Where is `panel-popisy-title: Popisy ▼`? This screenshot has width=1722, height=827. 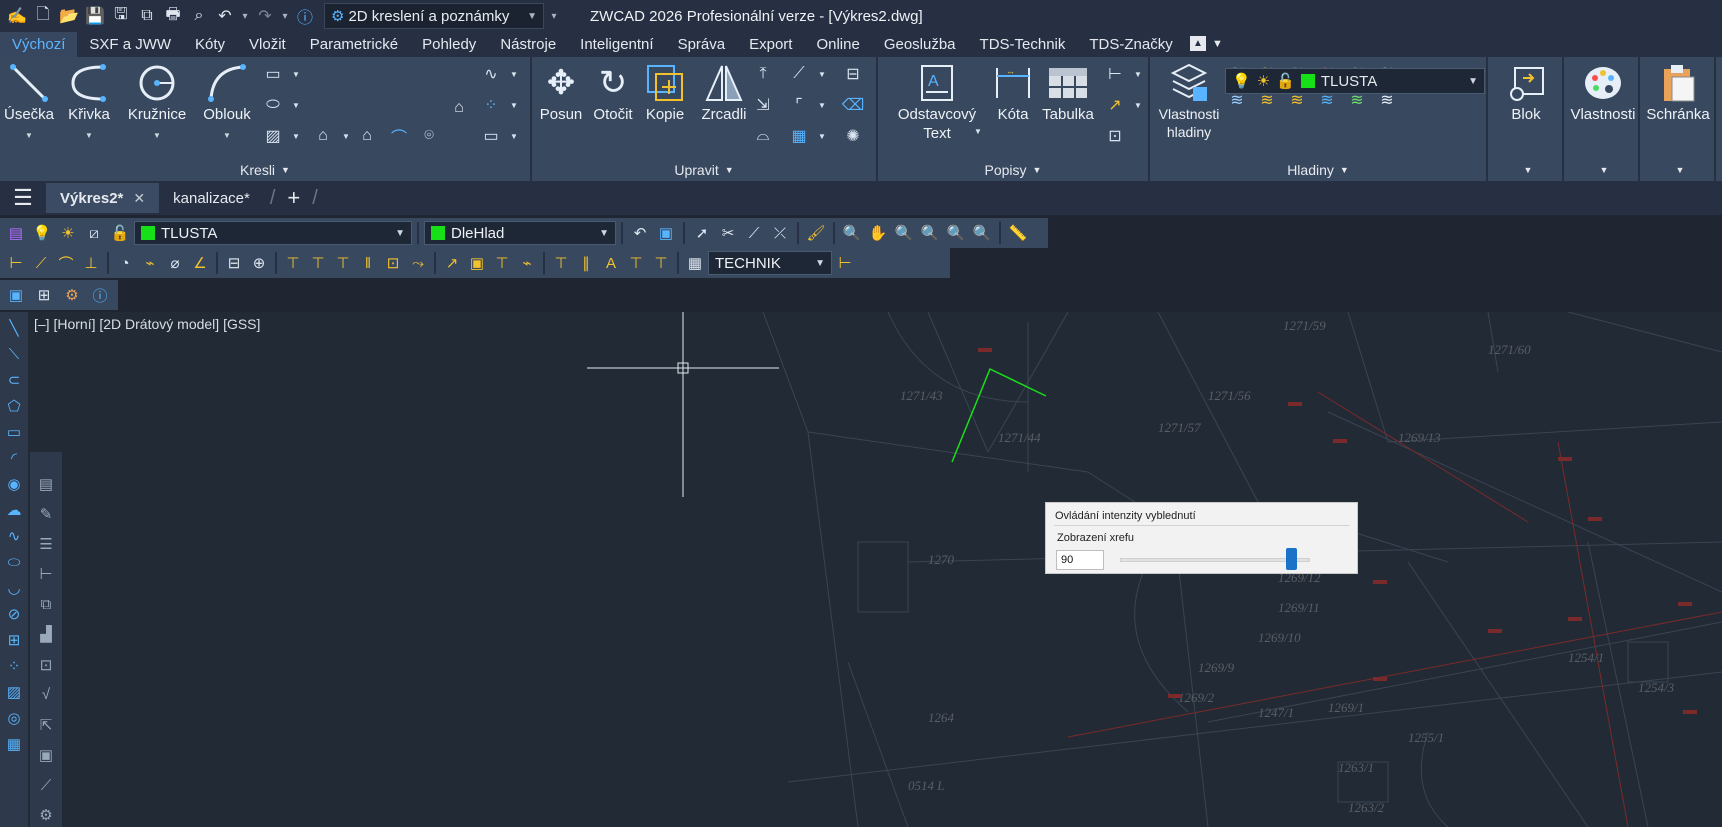 panel-popisy-title: Popisy ▼ is located at coordinates (1013, 170).